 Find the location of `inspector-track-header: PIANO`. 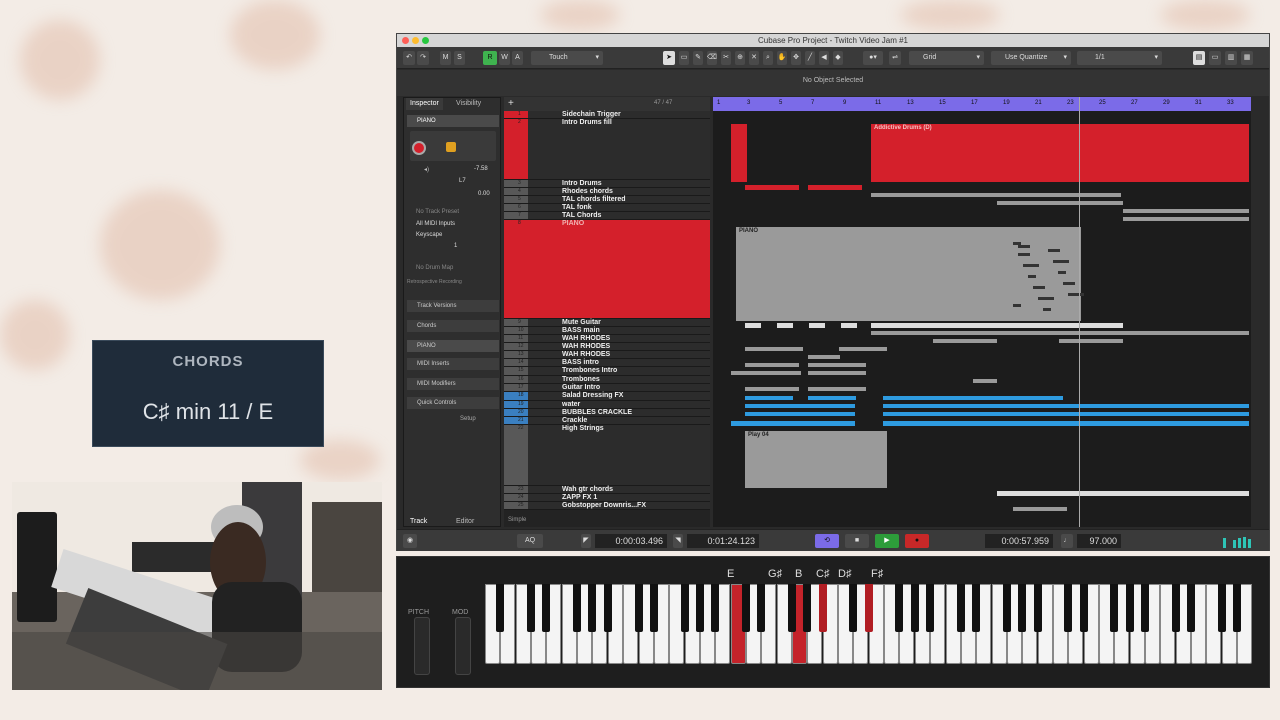

inspector-track-header: PIANO is located at coordinates (453, 121).